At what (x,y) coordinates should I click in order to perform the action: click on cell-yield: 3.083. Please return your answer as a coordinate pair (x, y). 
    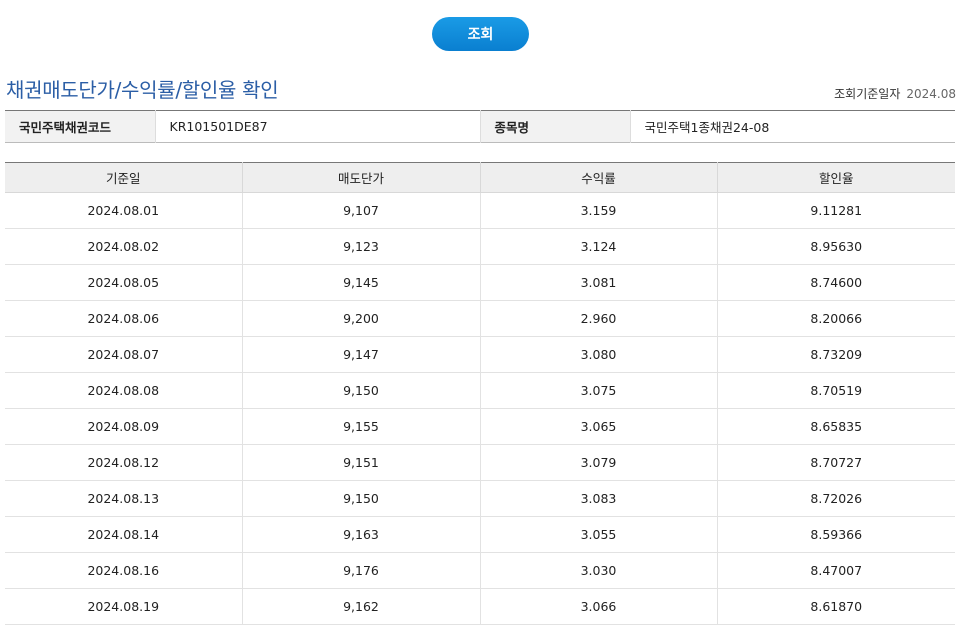
    Looking at the image, I should click on (599, 498).